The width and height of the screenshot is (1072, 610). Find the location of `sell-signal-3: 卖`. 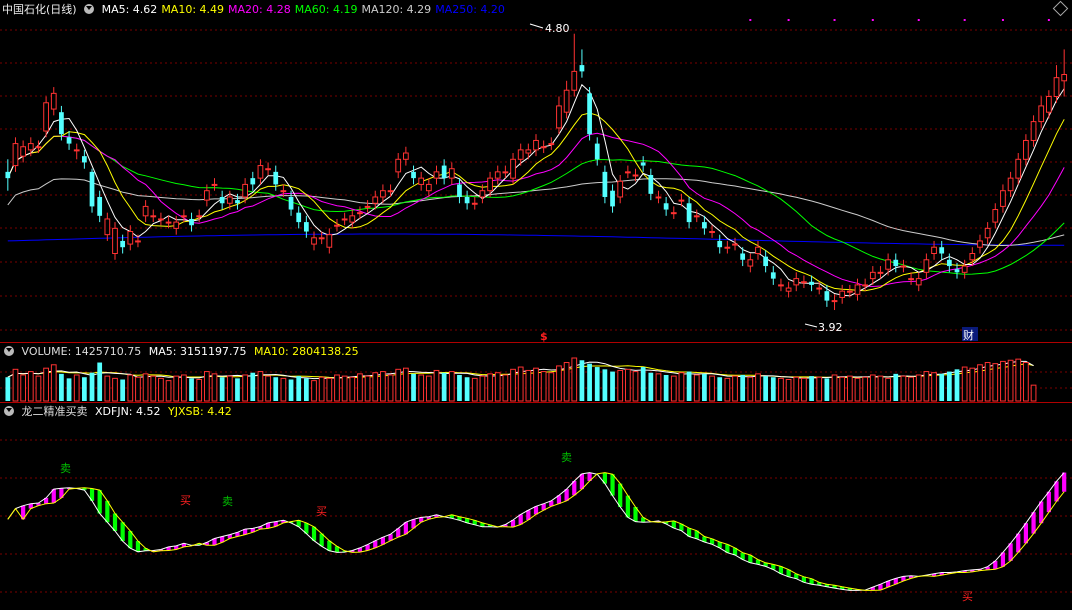

sell-signal-3: 卖 is located at coordinates (566, 457).